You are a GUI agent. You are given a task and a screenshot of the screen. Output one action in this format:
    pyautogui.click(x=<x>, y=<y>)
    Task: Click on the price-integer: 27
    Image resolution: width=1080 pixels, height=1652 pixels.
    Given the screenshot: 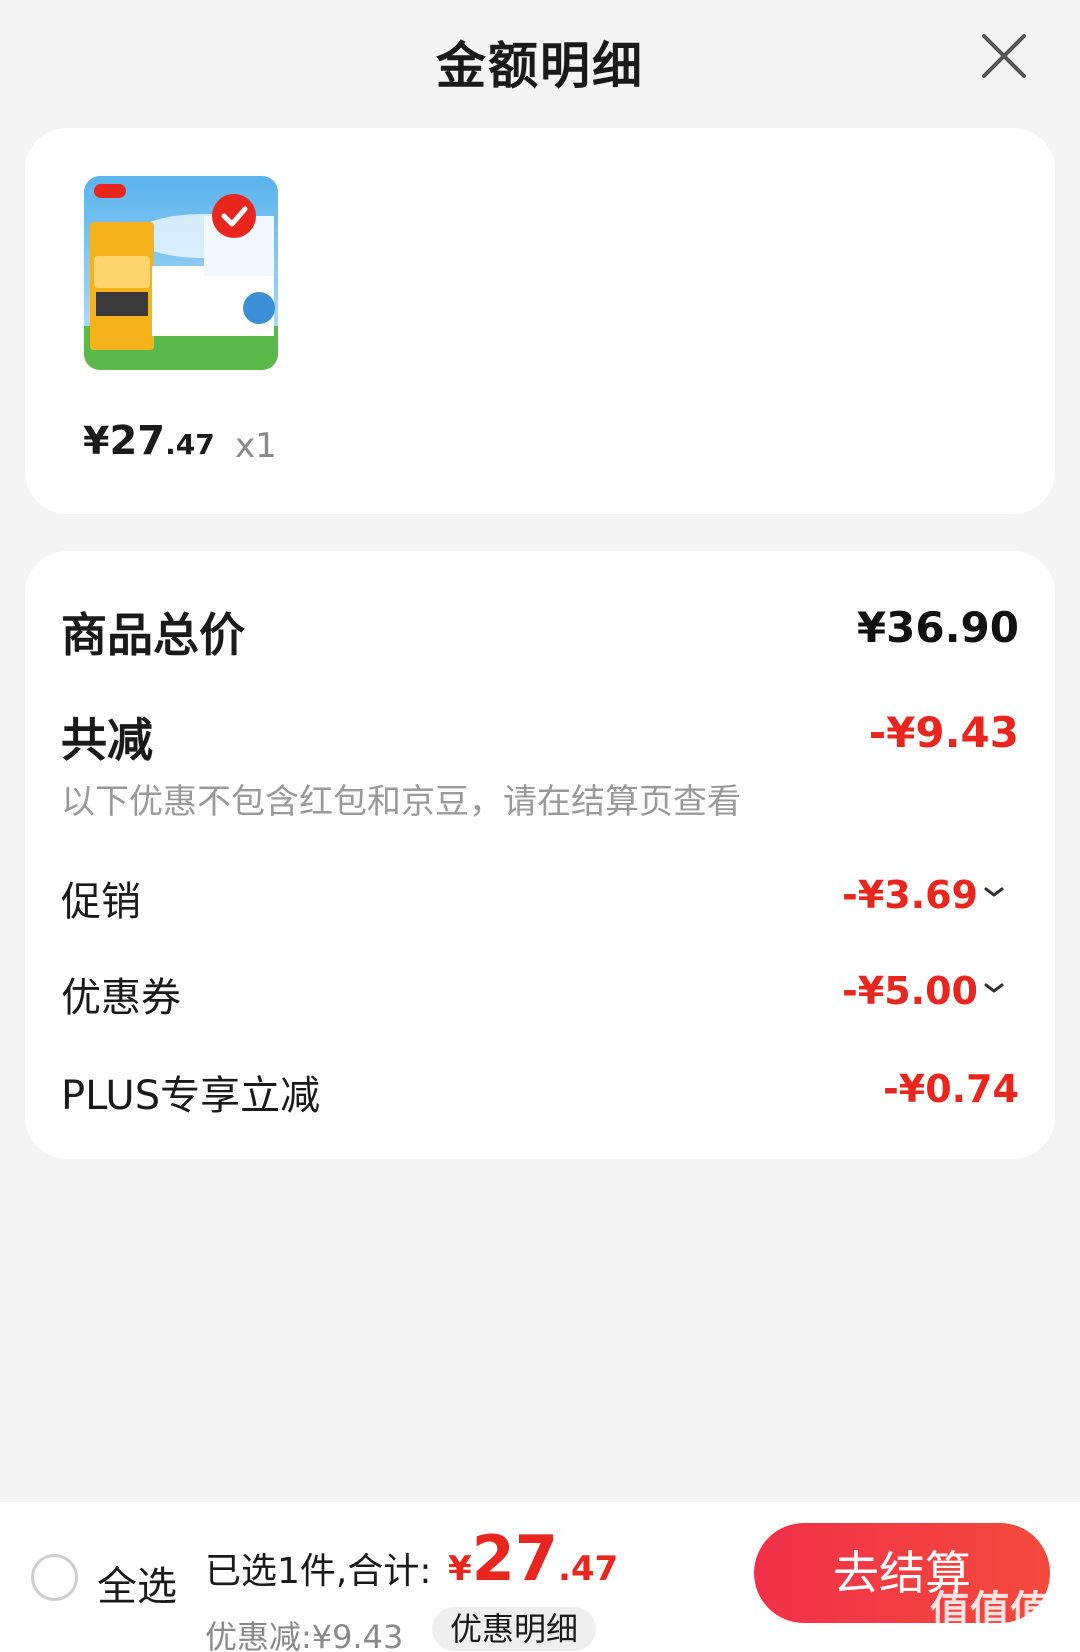 What is the action you would take?
    pyautogui.click(x=137, y=441)
    